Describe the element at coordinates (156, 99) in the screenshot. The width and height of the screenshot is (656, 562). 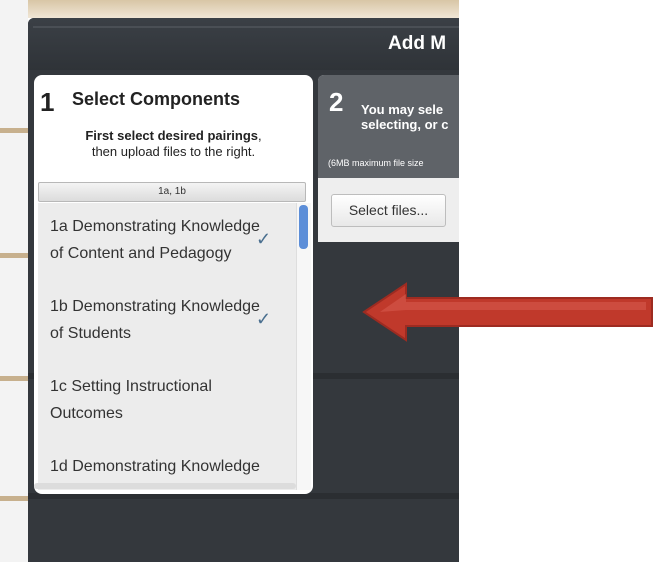
I see `step-title: Select Components` at that location.